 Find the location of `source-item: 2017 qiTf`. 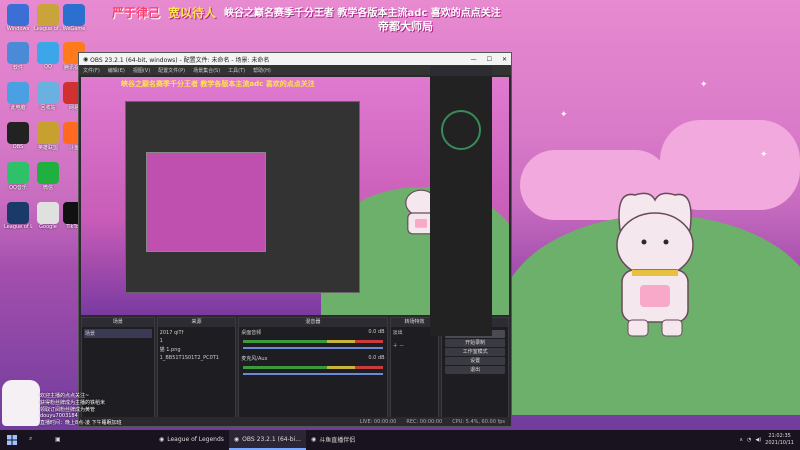

source-item: 2017 qiTf is located at coordinates (197, 333).